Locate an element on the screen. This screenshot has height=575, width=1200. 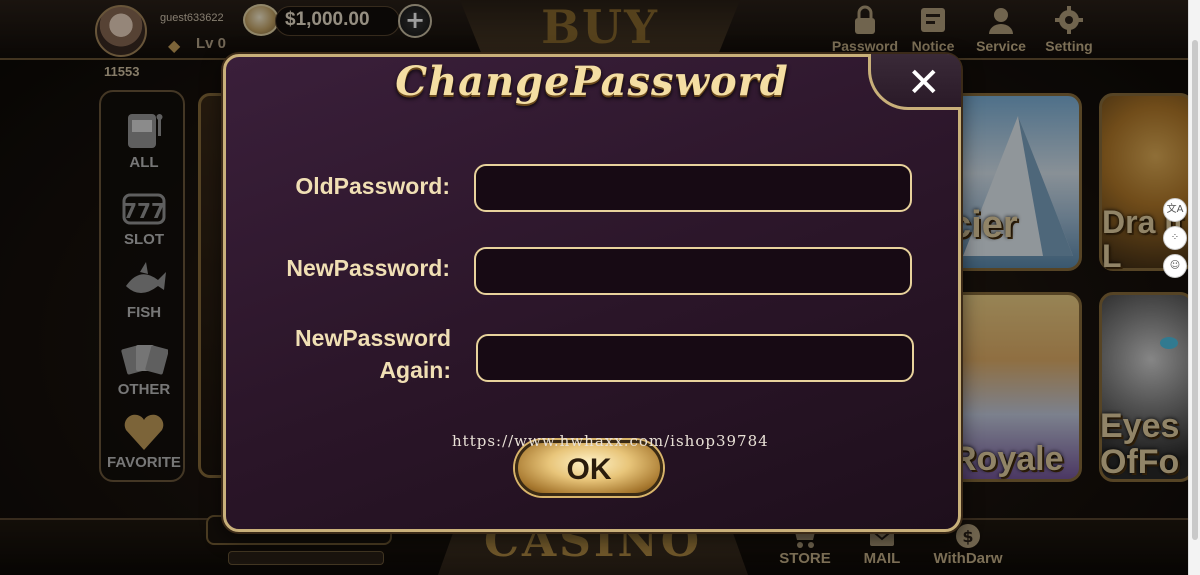
ok-label: OK is located at coordinates (589, 469).